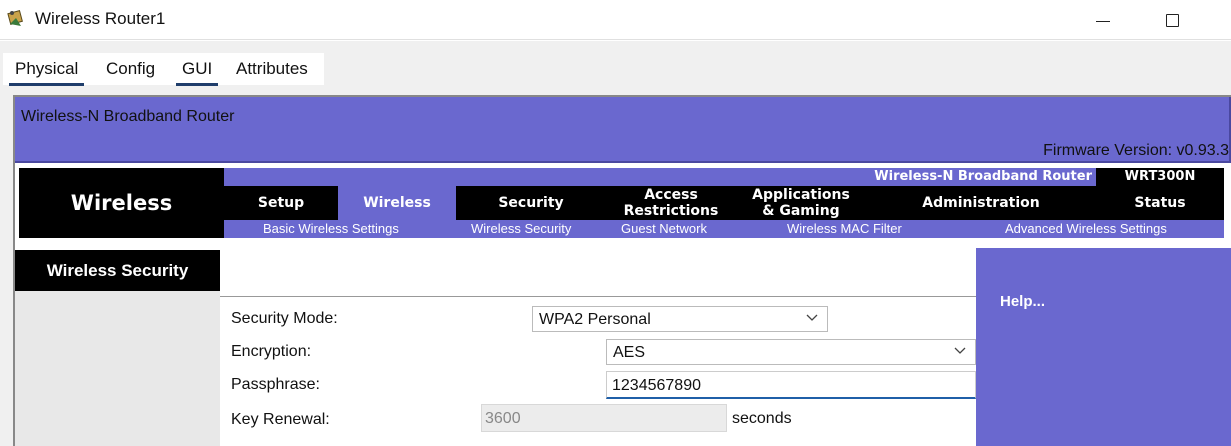 This screenshot has height=446, width=1231. Describe the element at coordinates (664, 228) in the screenshot. I see `submenu-guest-network: Guest Network` at that location.